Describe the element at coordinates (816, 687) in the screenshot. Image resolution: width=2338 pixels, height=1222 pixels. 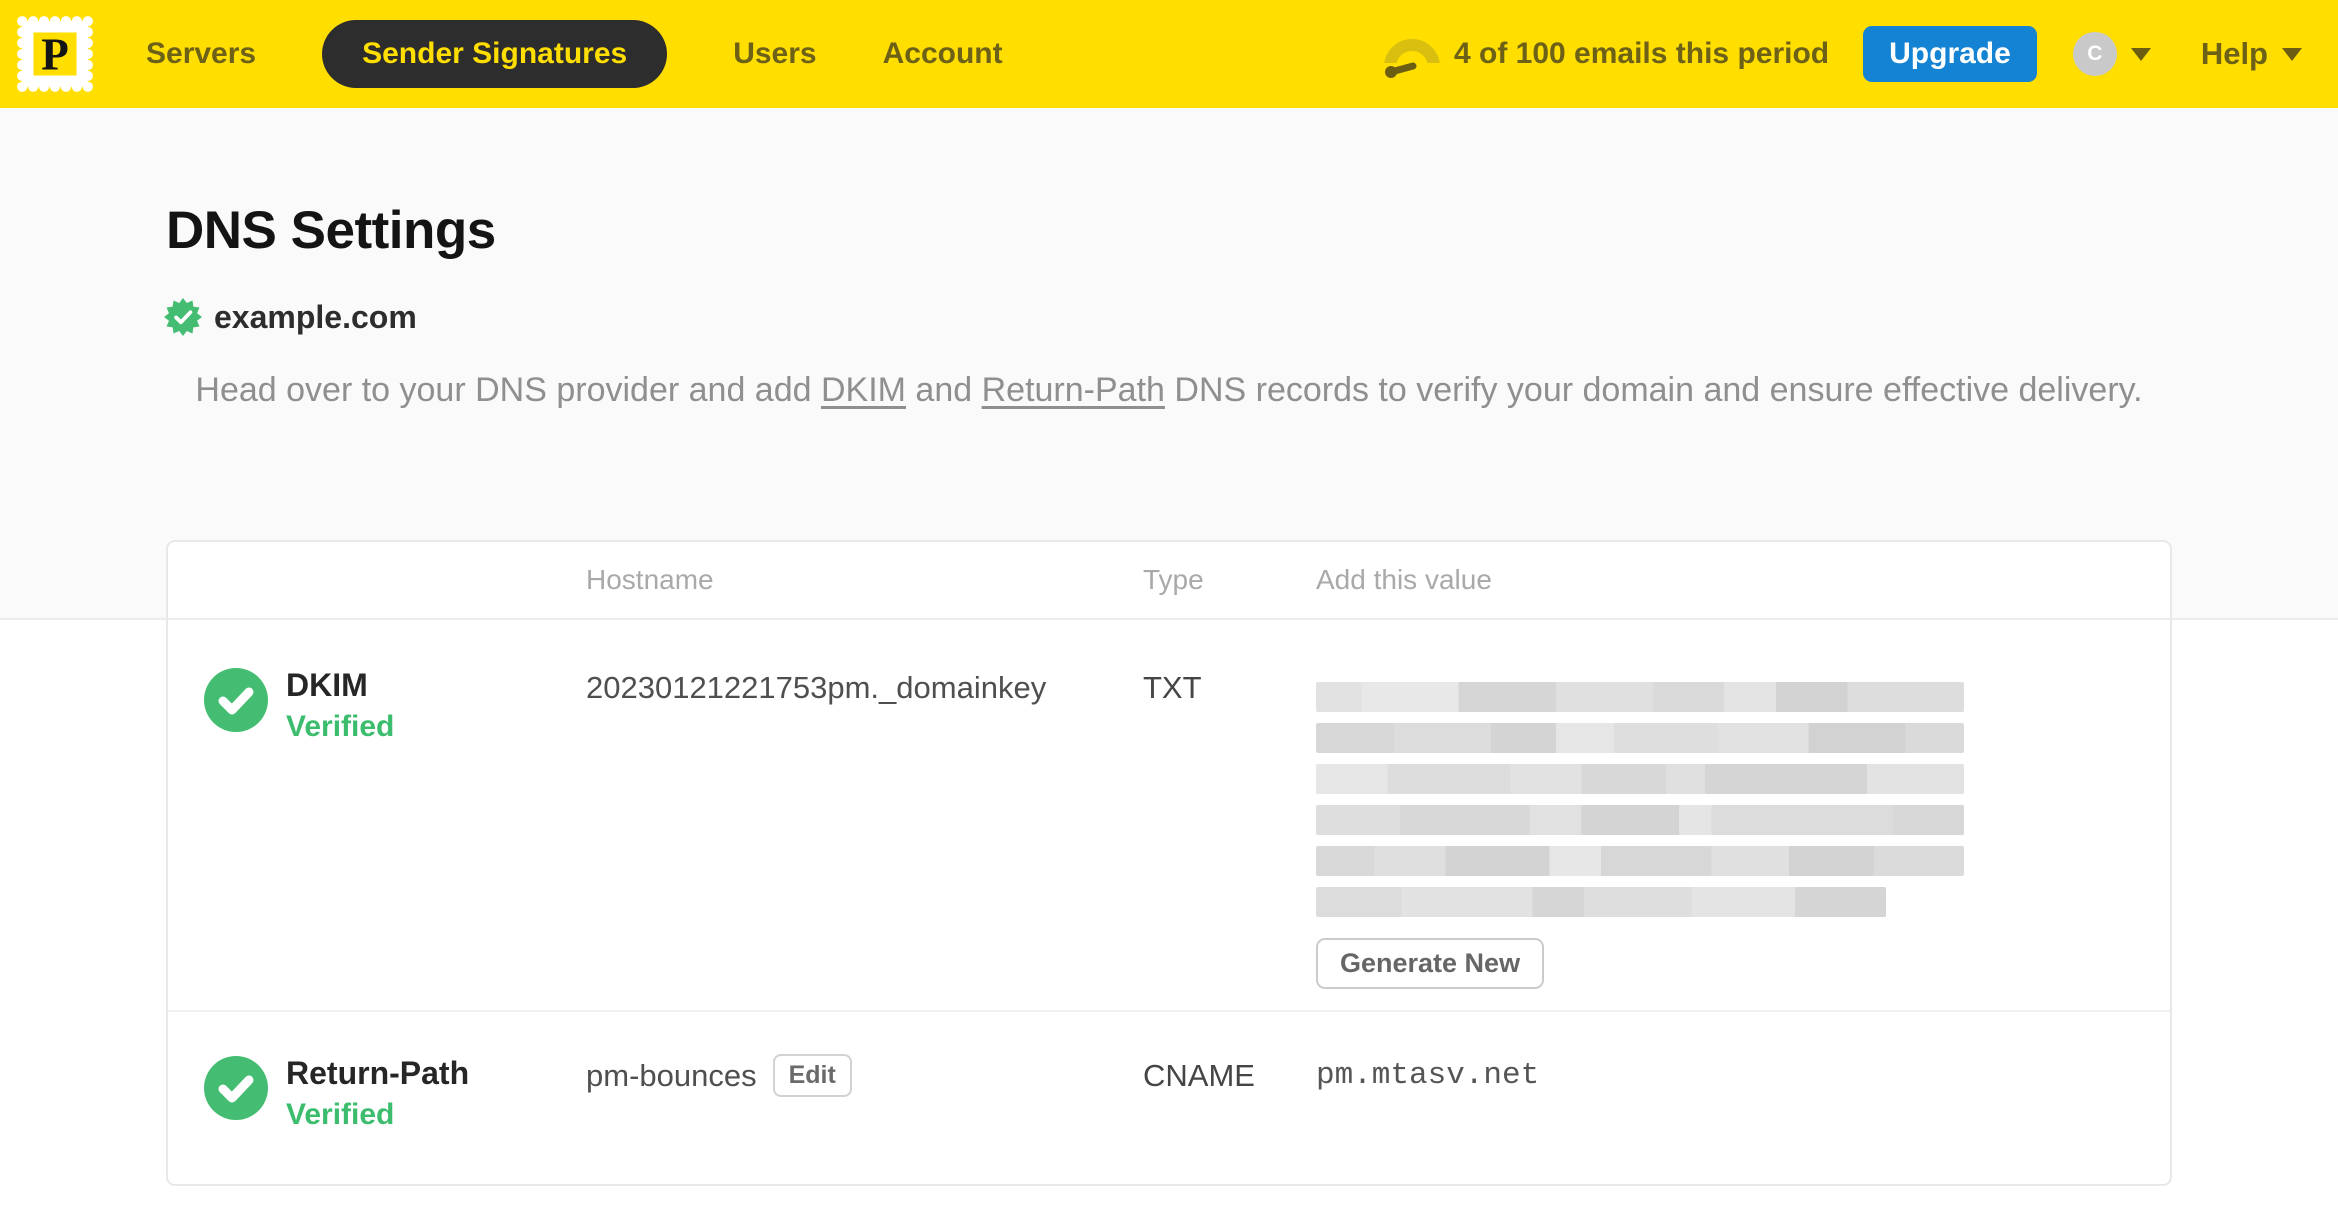
I see `hostname-value: 20230121221753pm._domainkey` at that location.